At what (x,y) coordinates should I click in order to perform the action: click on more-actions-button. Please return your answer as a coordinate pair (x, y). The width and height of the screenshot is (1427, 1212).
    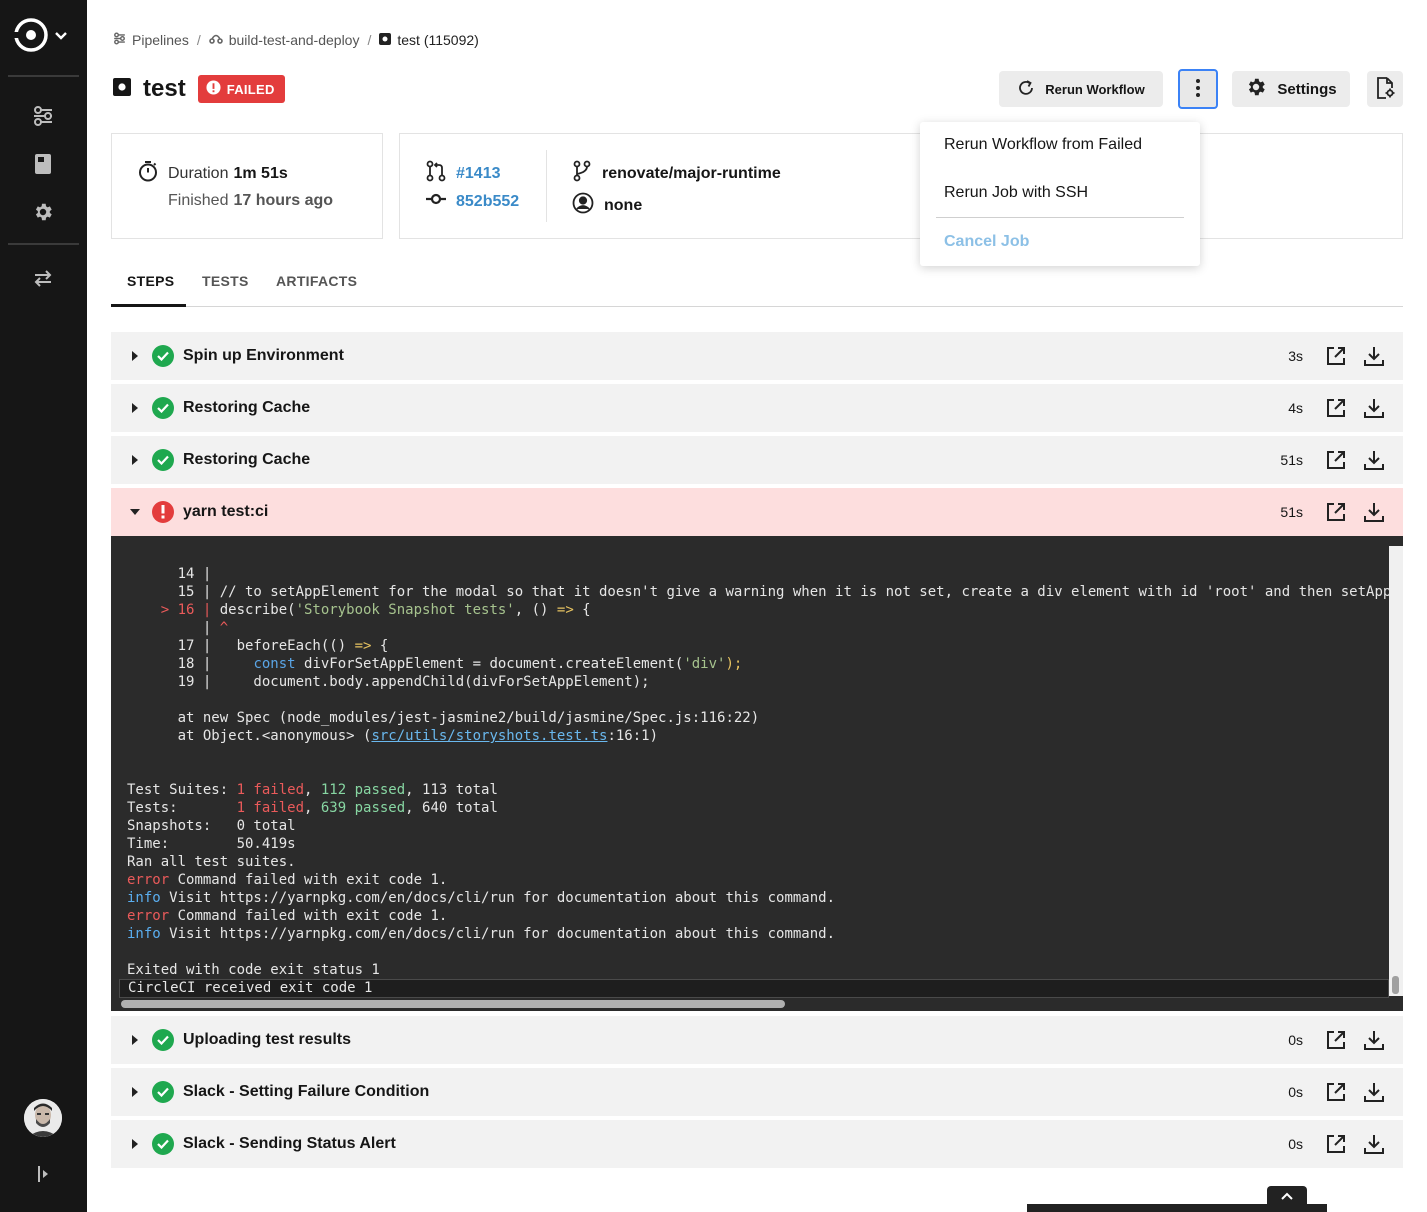
    Looking at the image, I should click on (1198, 89).